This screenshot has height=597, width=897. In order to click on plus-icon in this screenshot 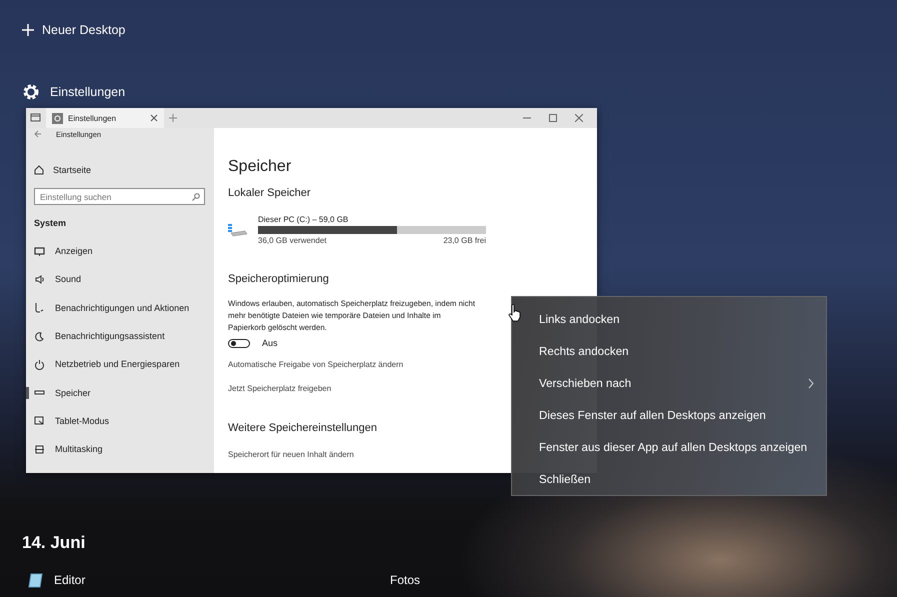, I will do `click(28, 30)`.